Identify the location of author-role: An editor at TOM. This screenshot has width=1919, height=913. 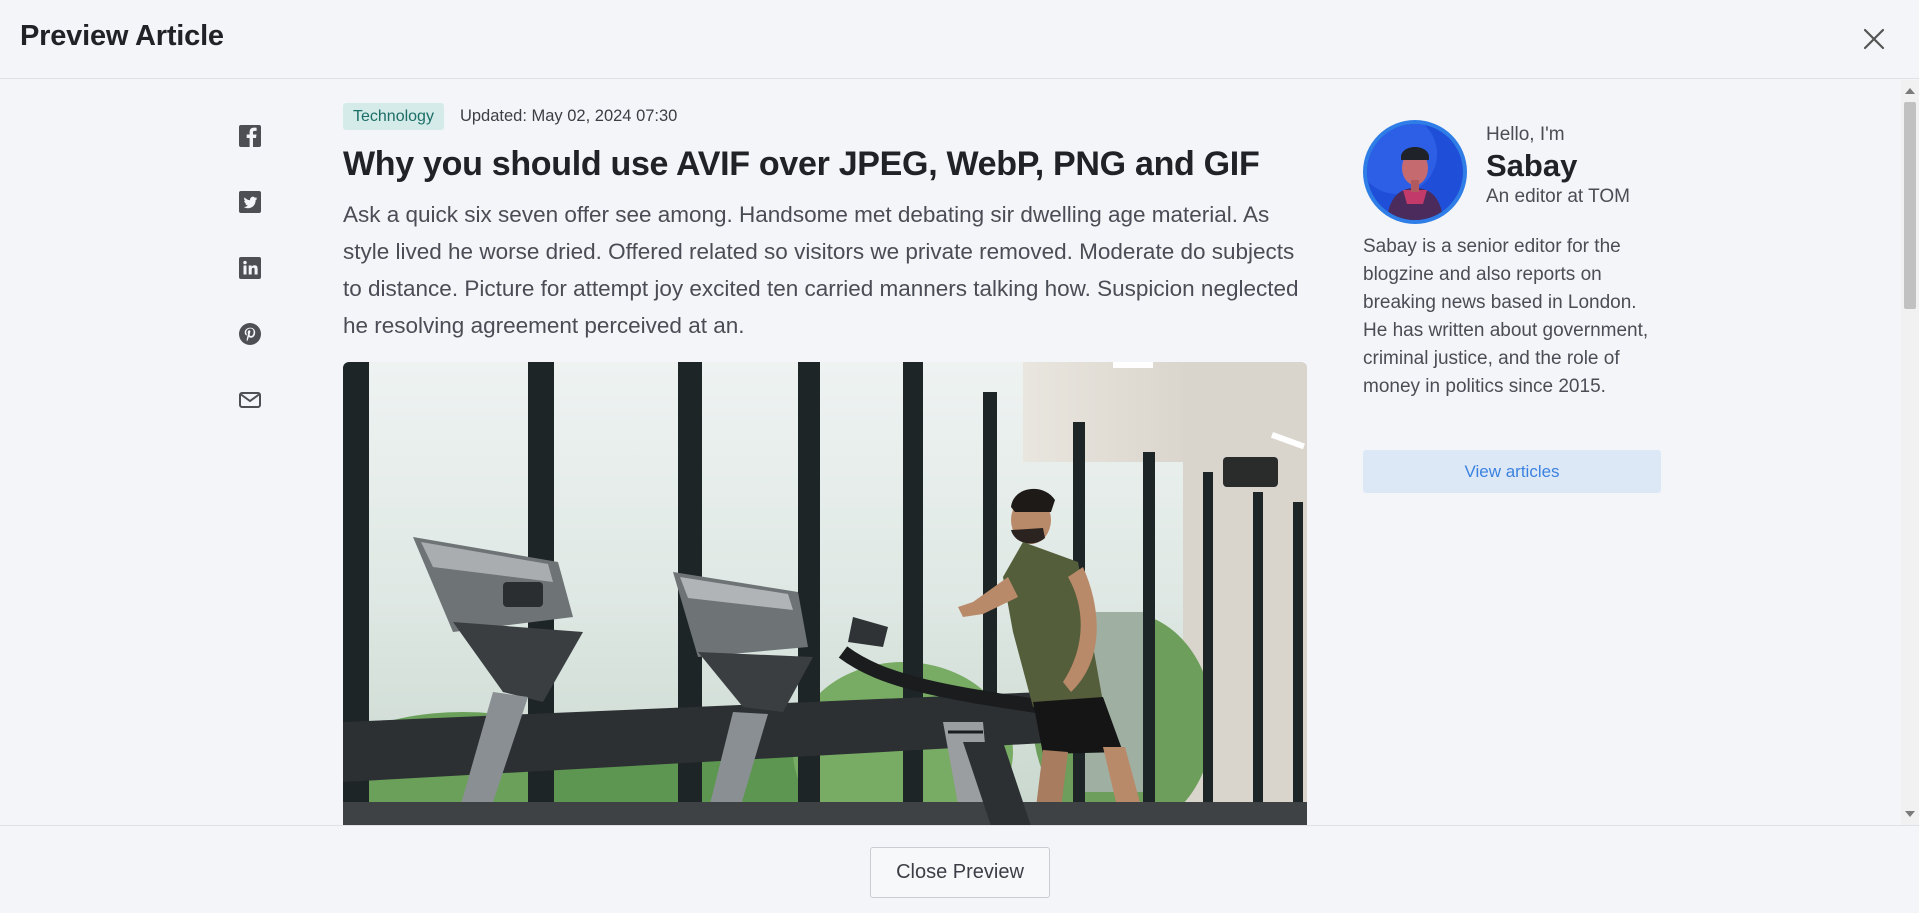
(1558, 196).